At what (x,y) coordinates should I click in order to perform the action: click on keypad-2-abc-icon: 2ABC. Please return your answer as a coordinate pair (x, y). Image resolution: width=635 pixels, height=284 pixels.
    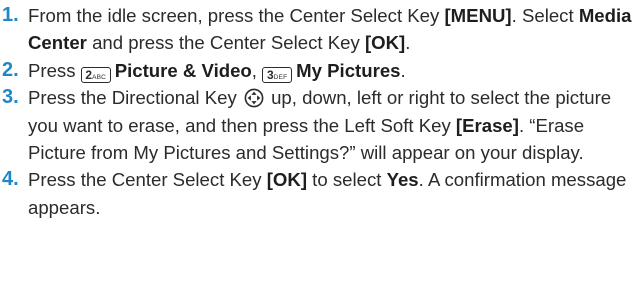
    Looking at the image, I should click on (95, 74).